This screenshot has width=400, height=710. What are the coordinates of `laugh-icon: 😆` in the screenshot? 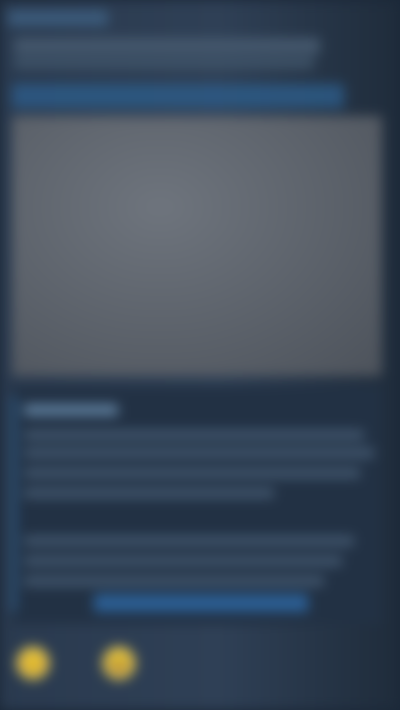 It's located at (119, 663).